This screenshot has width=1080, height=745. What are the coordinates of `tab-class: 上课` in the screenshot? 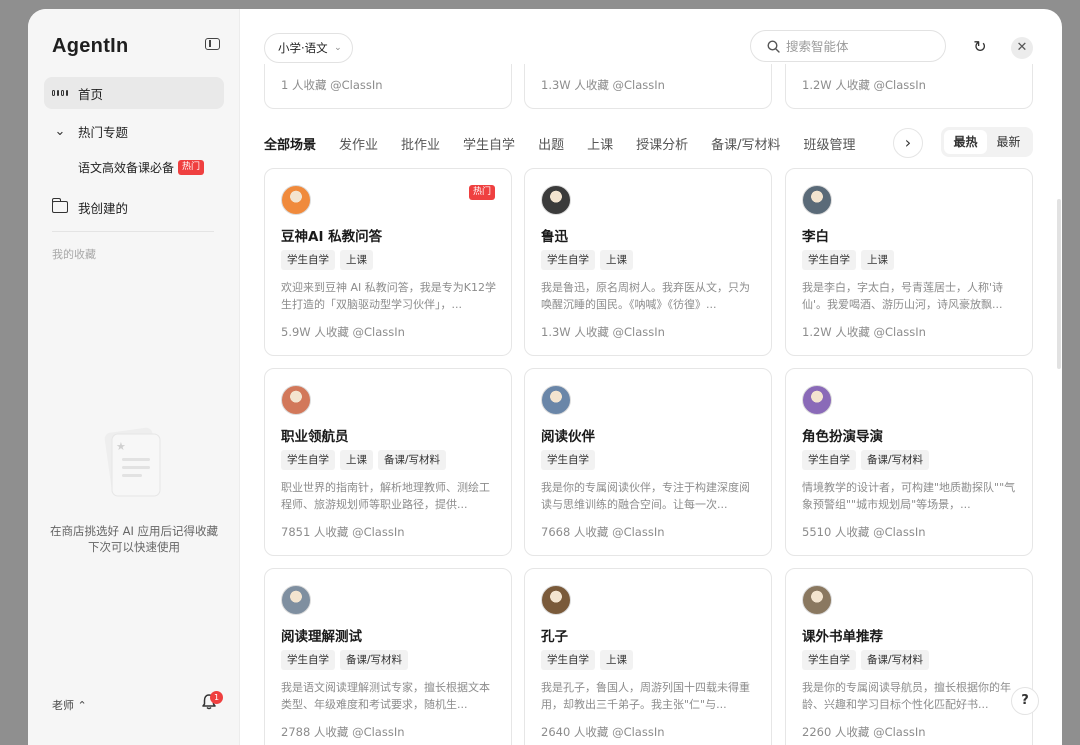 It's located at (600, 143).